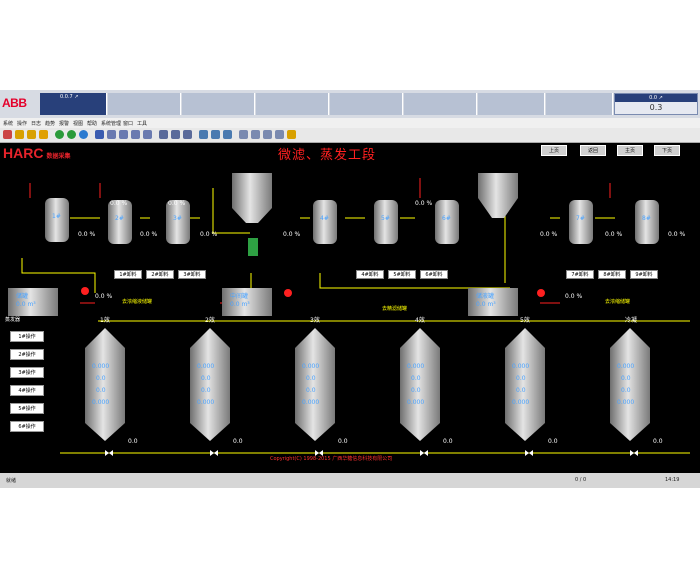 This screenshot has width=700, height=562. Describe the element at coordinates (27, 336) in the screenshot. I see `side-button: 1#操作` at that location.